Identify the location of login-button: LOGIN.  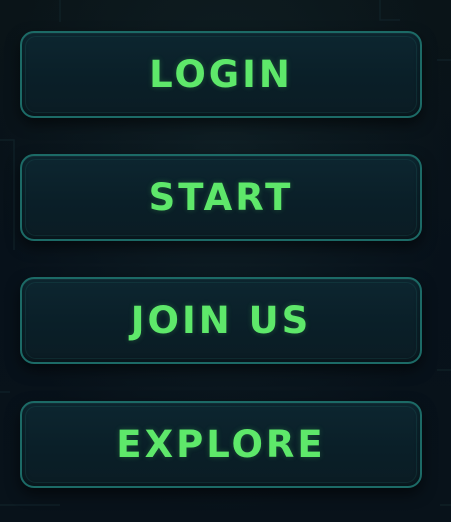
(221, 74).